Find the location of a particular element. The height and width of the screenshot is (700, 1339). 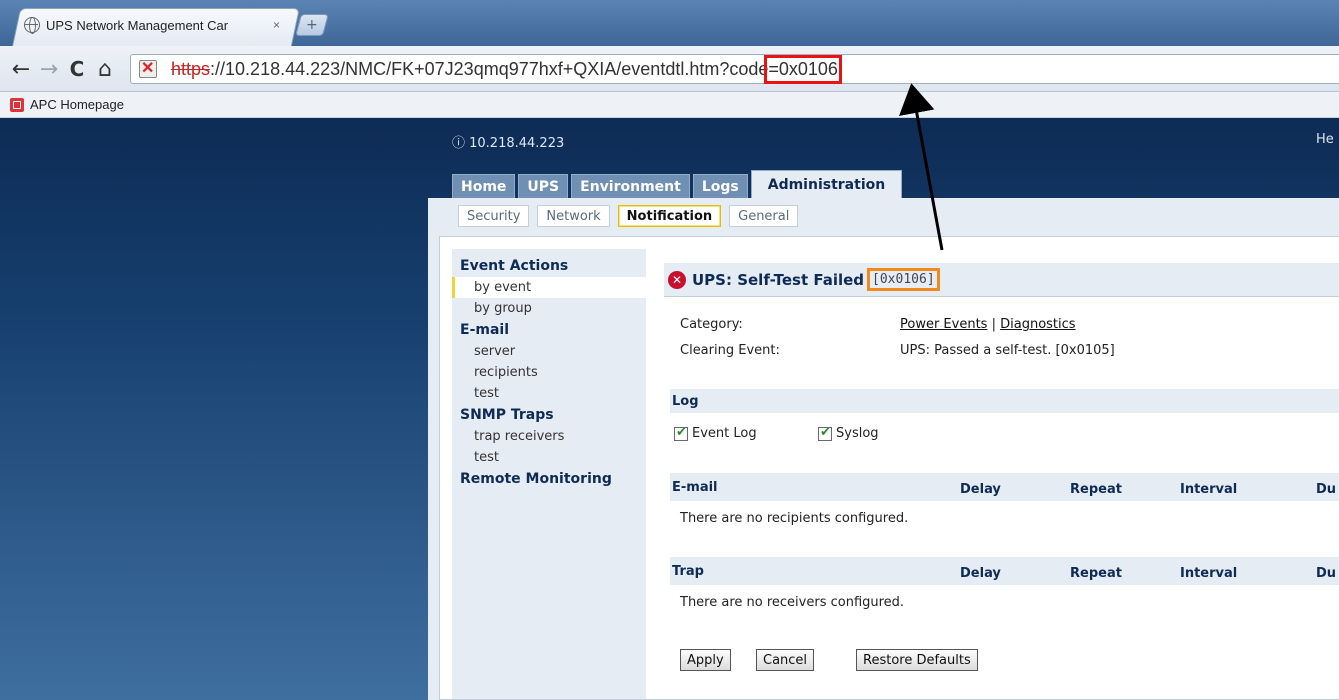

email-section-title: E-mail is located at coordinates (695, 487).